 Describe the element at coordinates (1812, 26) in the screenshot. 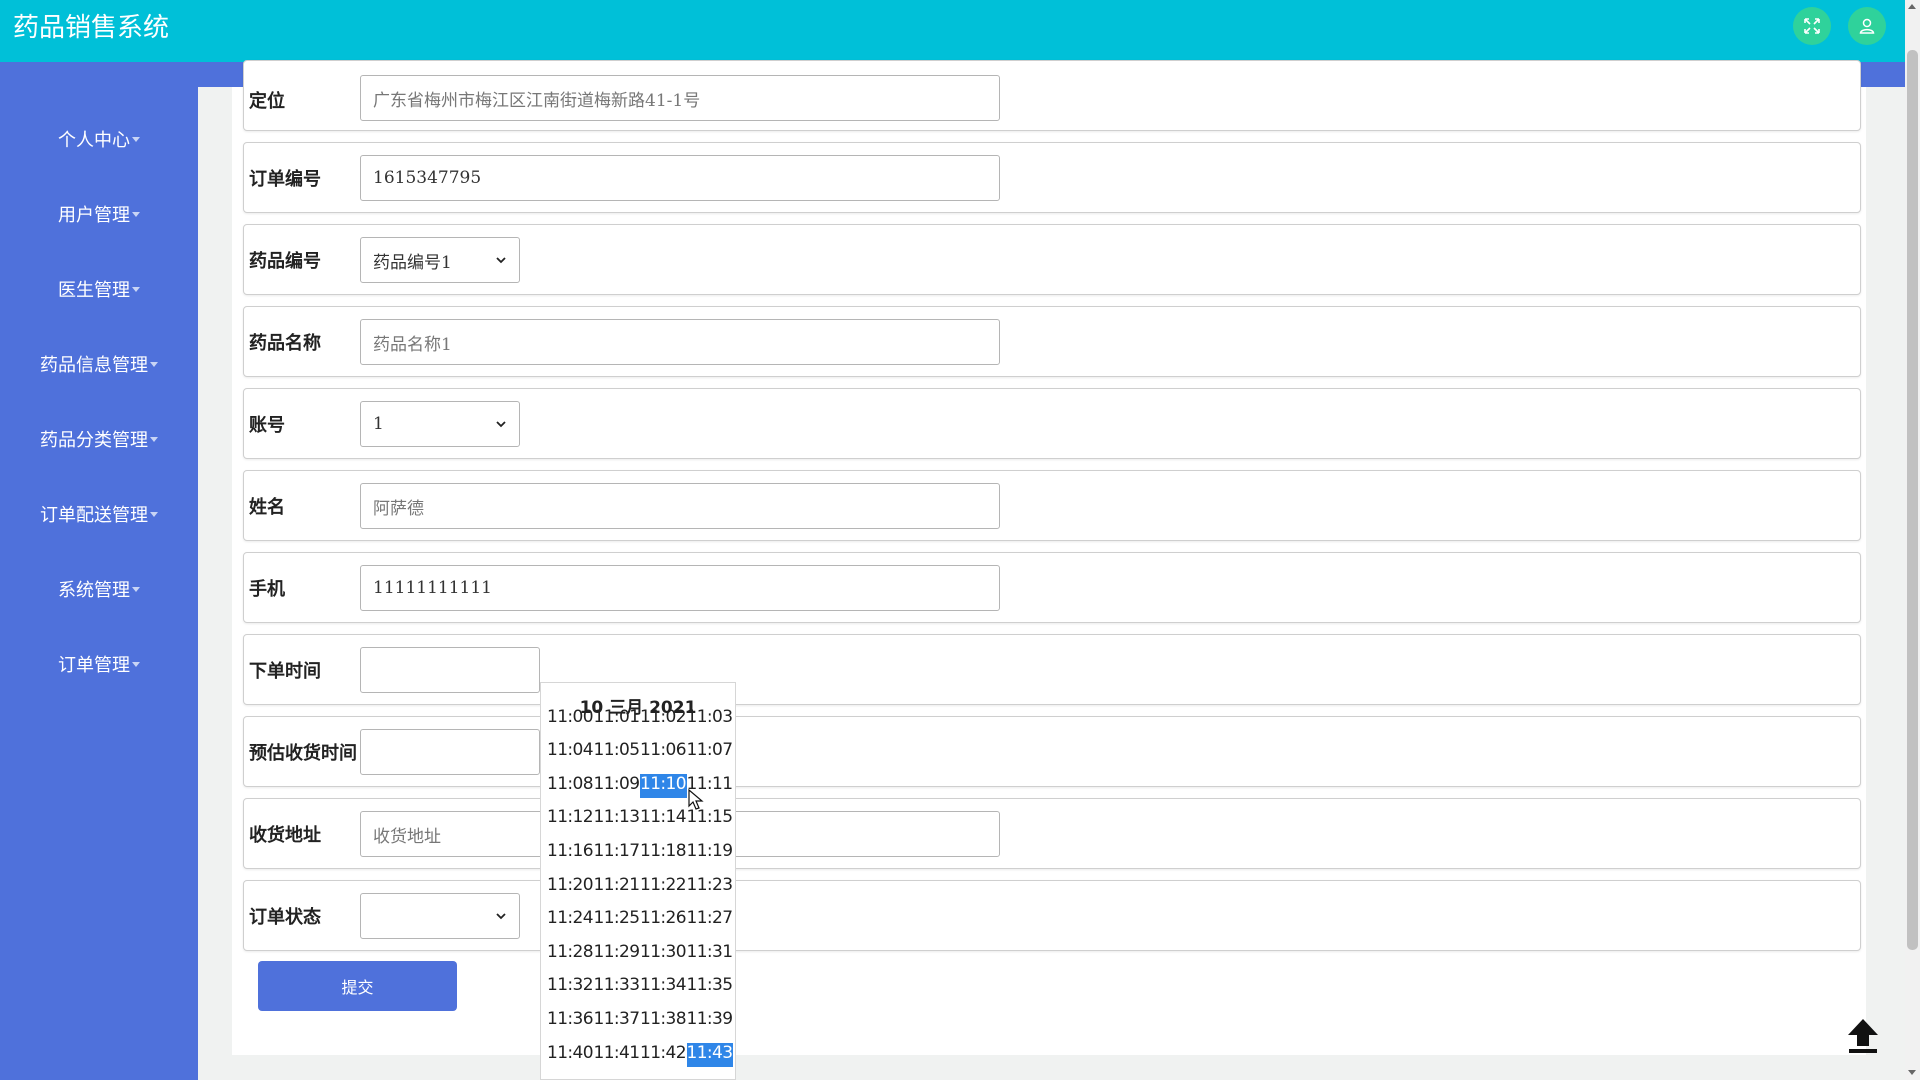

I see `fullscreen-icon` at that location.